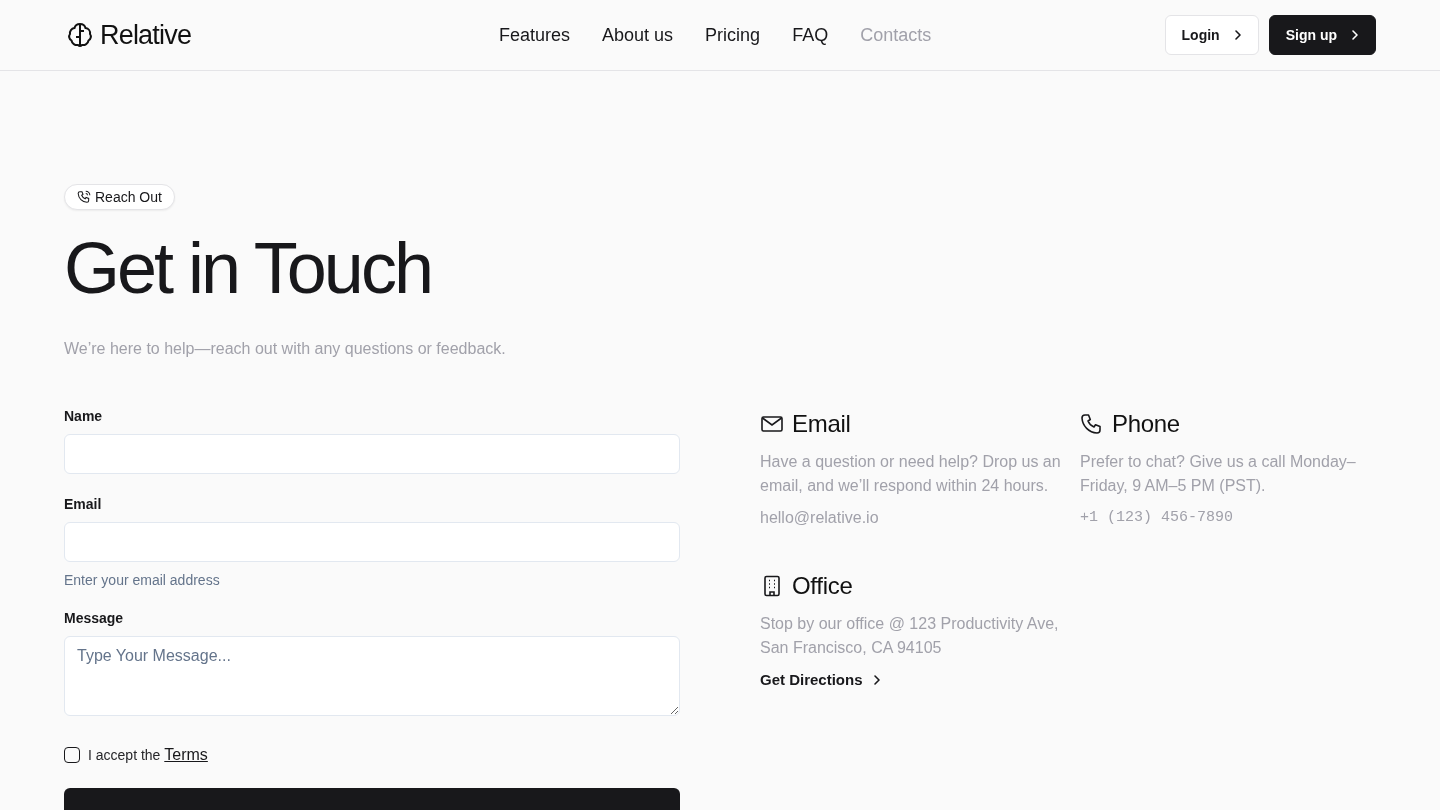 This screenshot has height=810, width=1440. I want to click on directions-link: Get Directions, so click(820, 680).